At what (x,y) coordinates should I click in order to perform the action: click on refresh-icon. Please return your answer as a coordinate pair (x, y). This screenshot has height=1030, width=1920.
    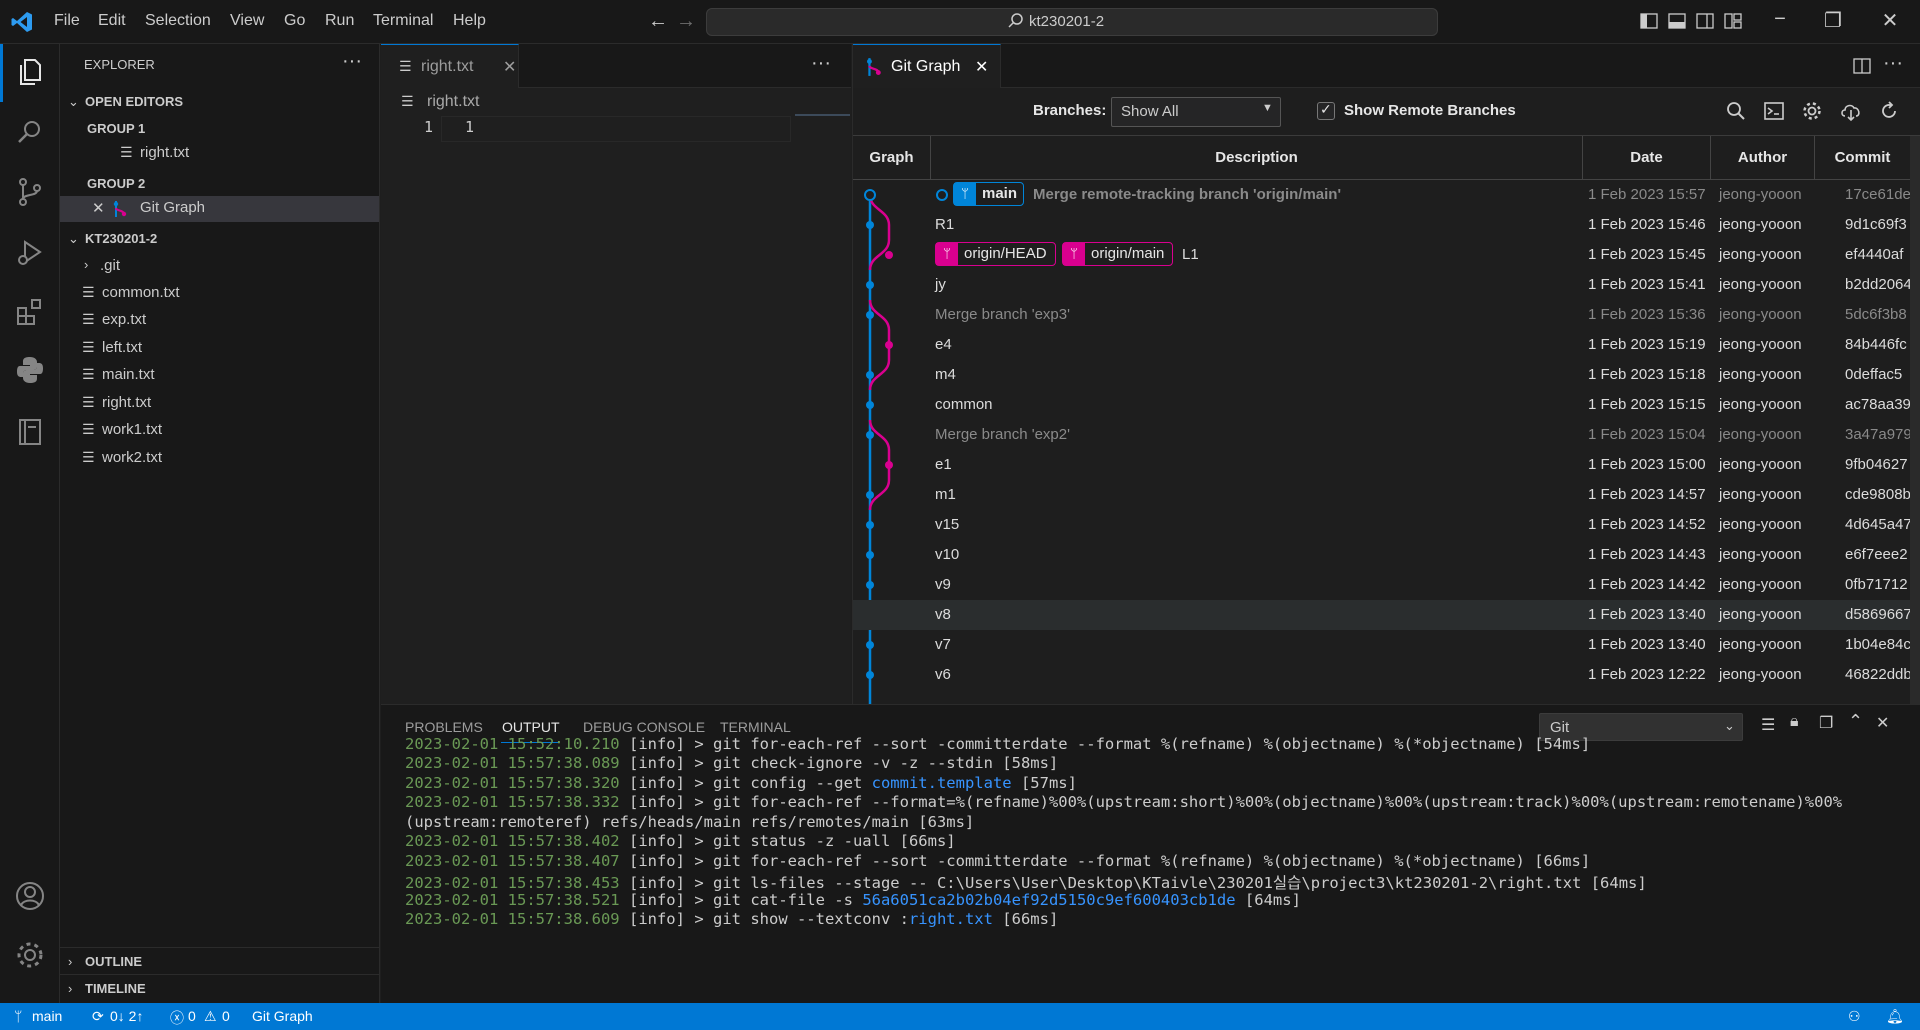
    Looking at the image, I should click on (1889, 111).